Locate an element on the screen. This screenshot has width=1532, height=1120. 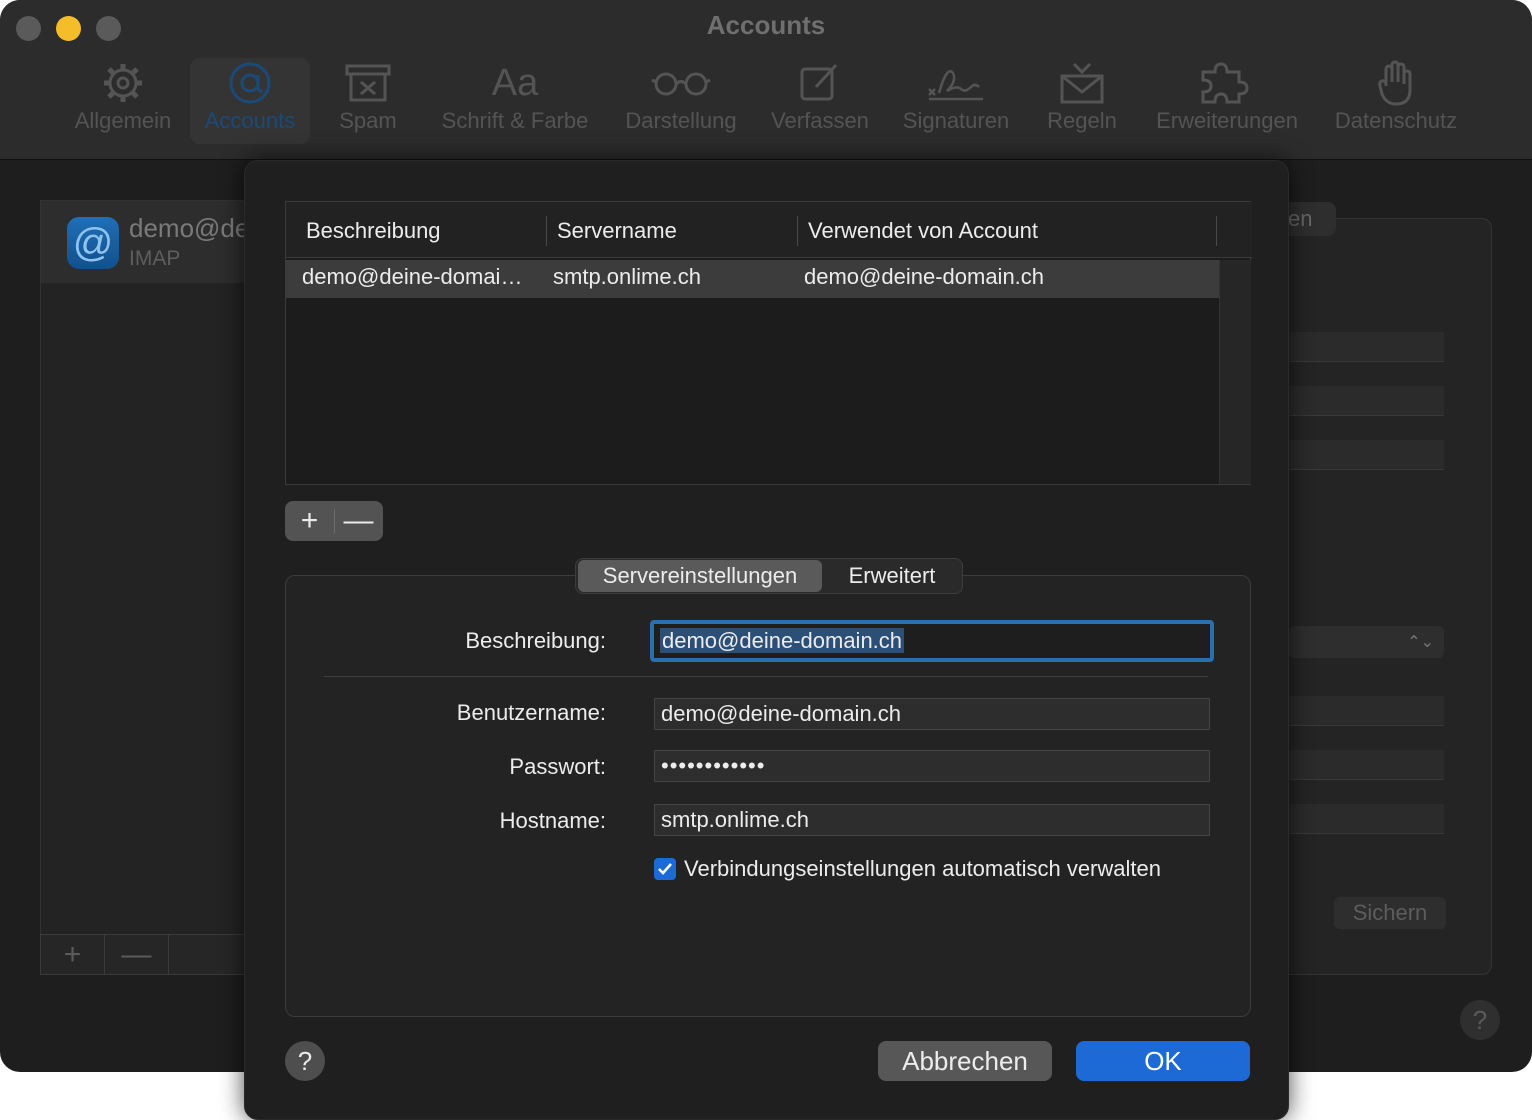
gear-icon is located at coordinates (123, 83).